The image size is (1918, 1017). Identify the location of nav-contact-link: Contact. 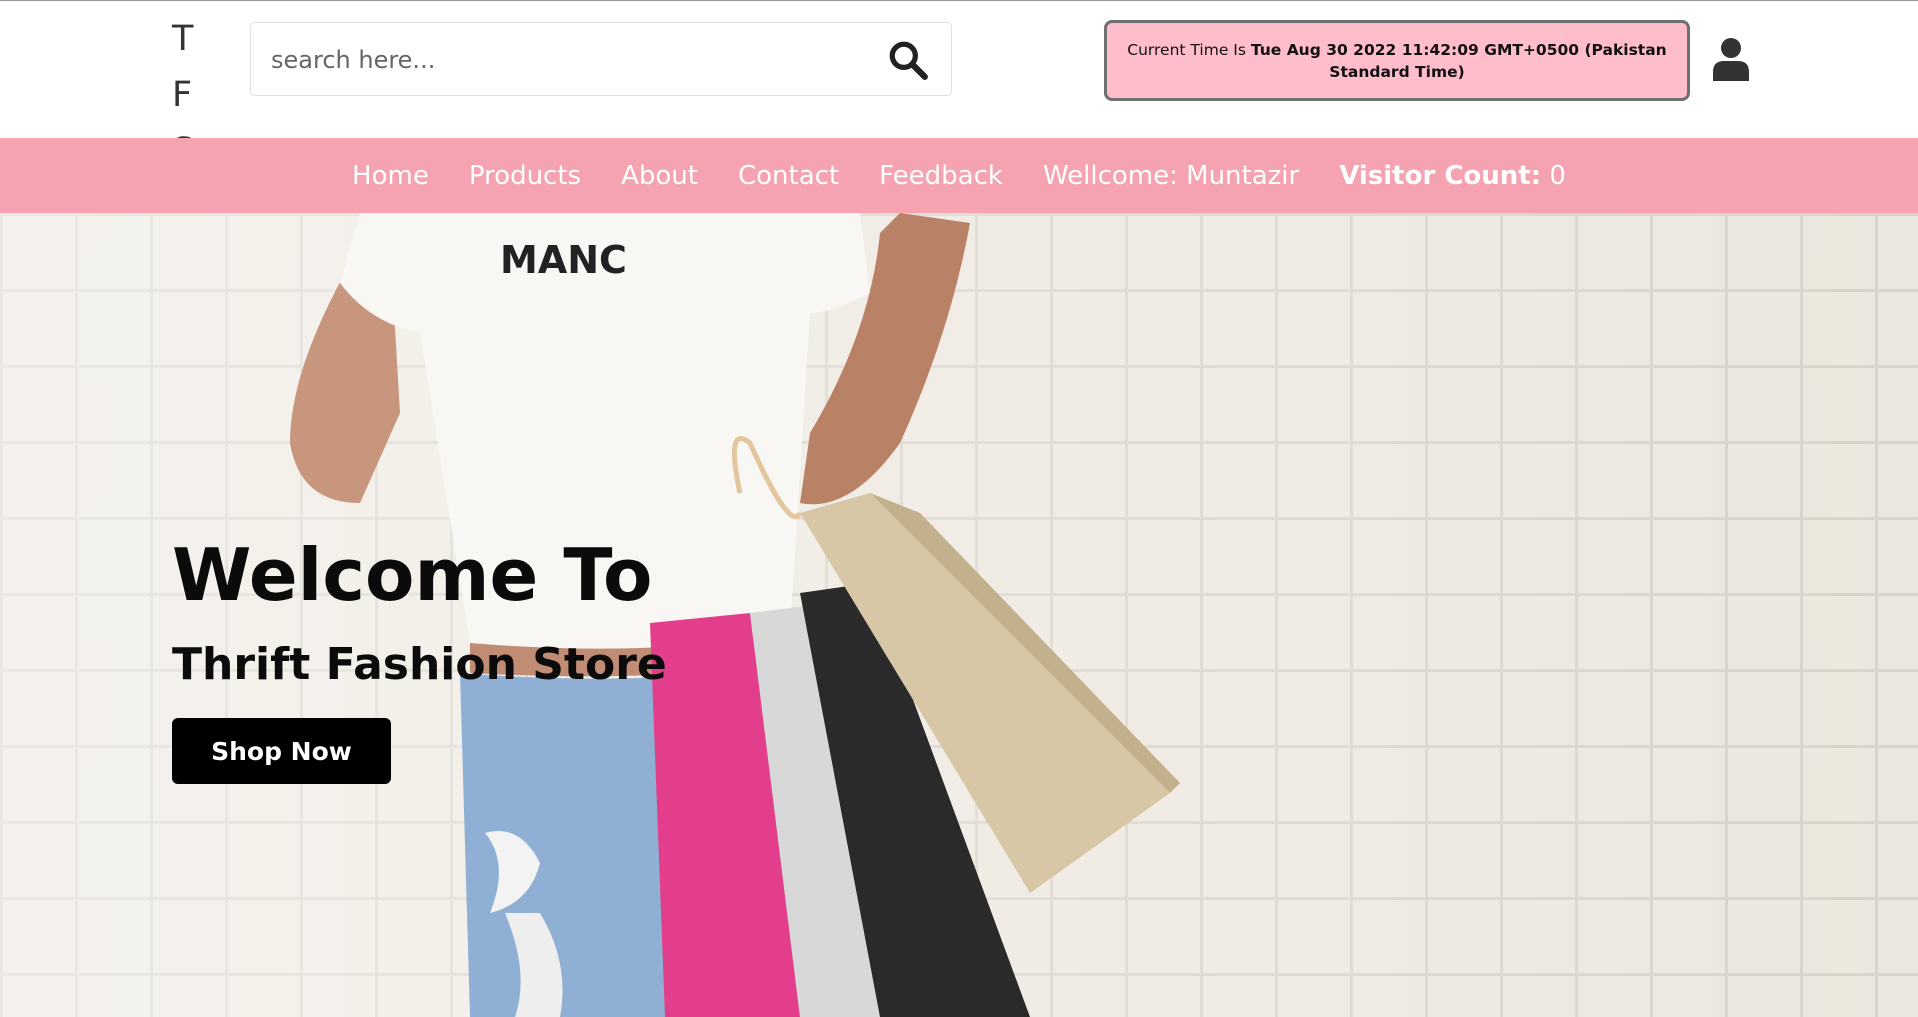
(788, 176).